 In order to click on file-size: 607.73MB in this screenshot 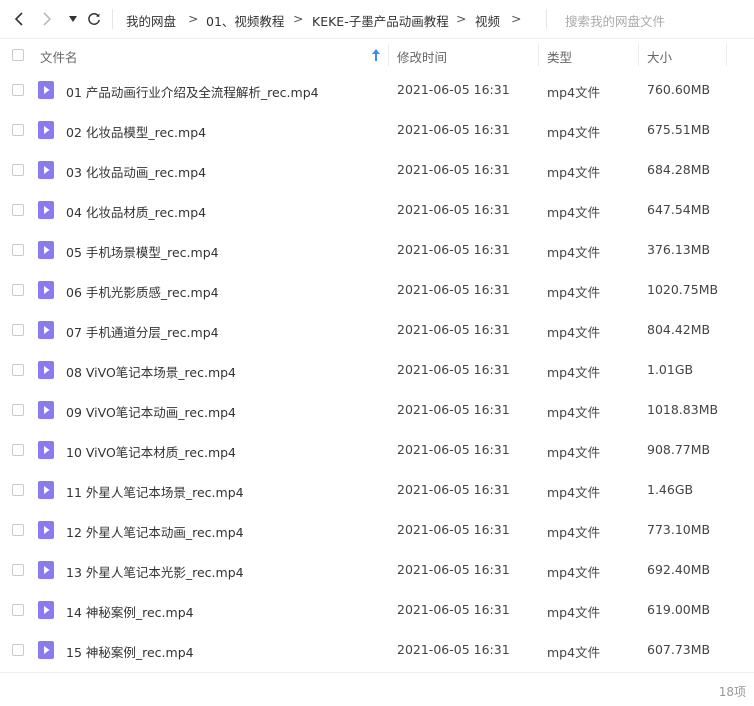, I will do `click(679, 649)`.